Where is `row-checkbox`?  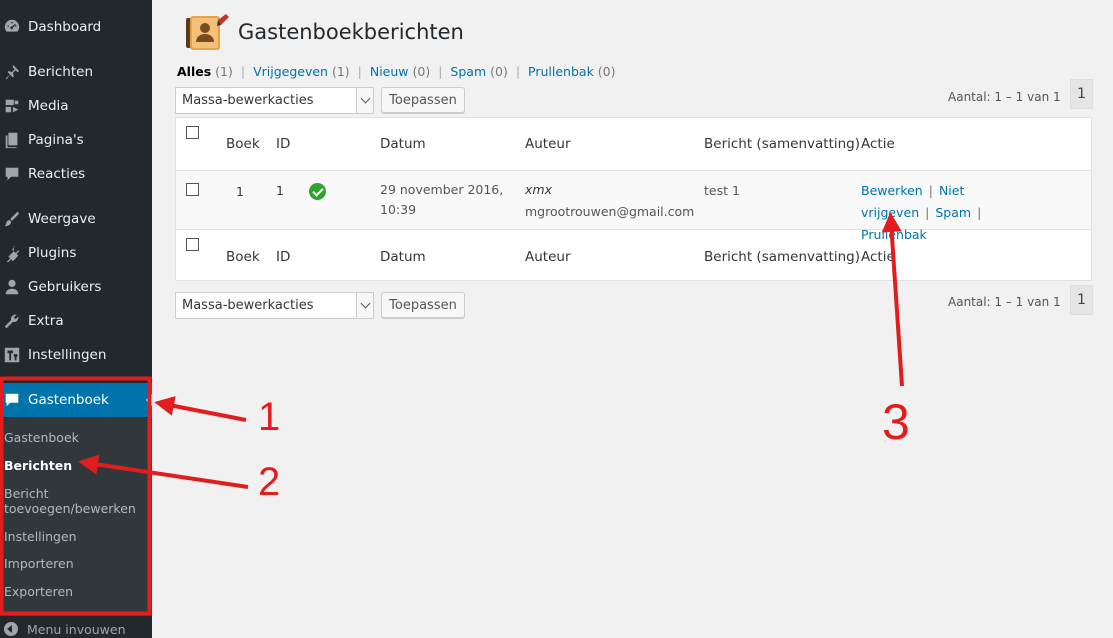 row-checkbox is located at coordinates (192, 189).